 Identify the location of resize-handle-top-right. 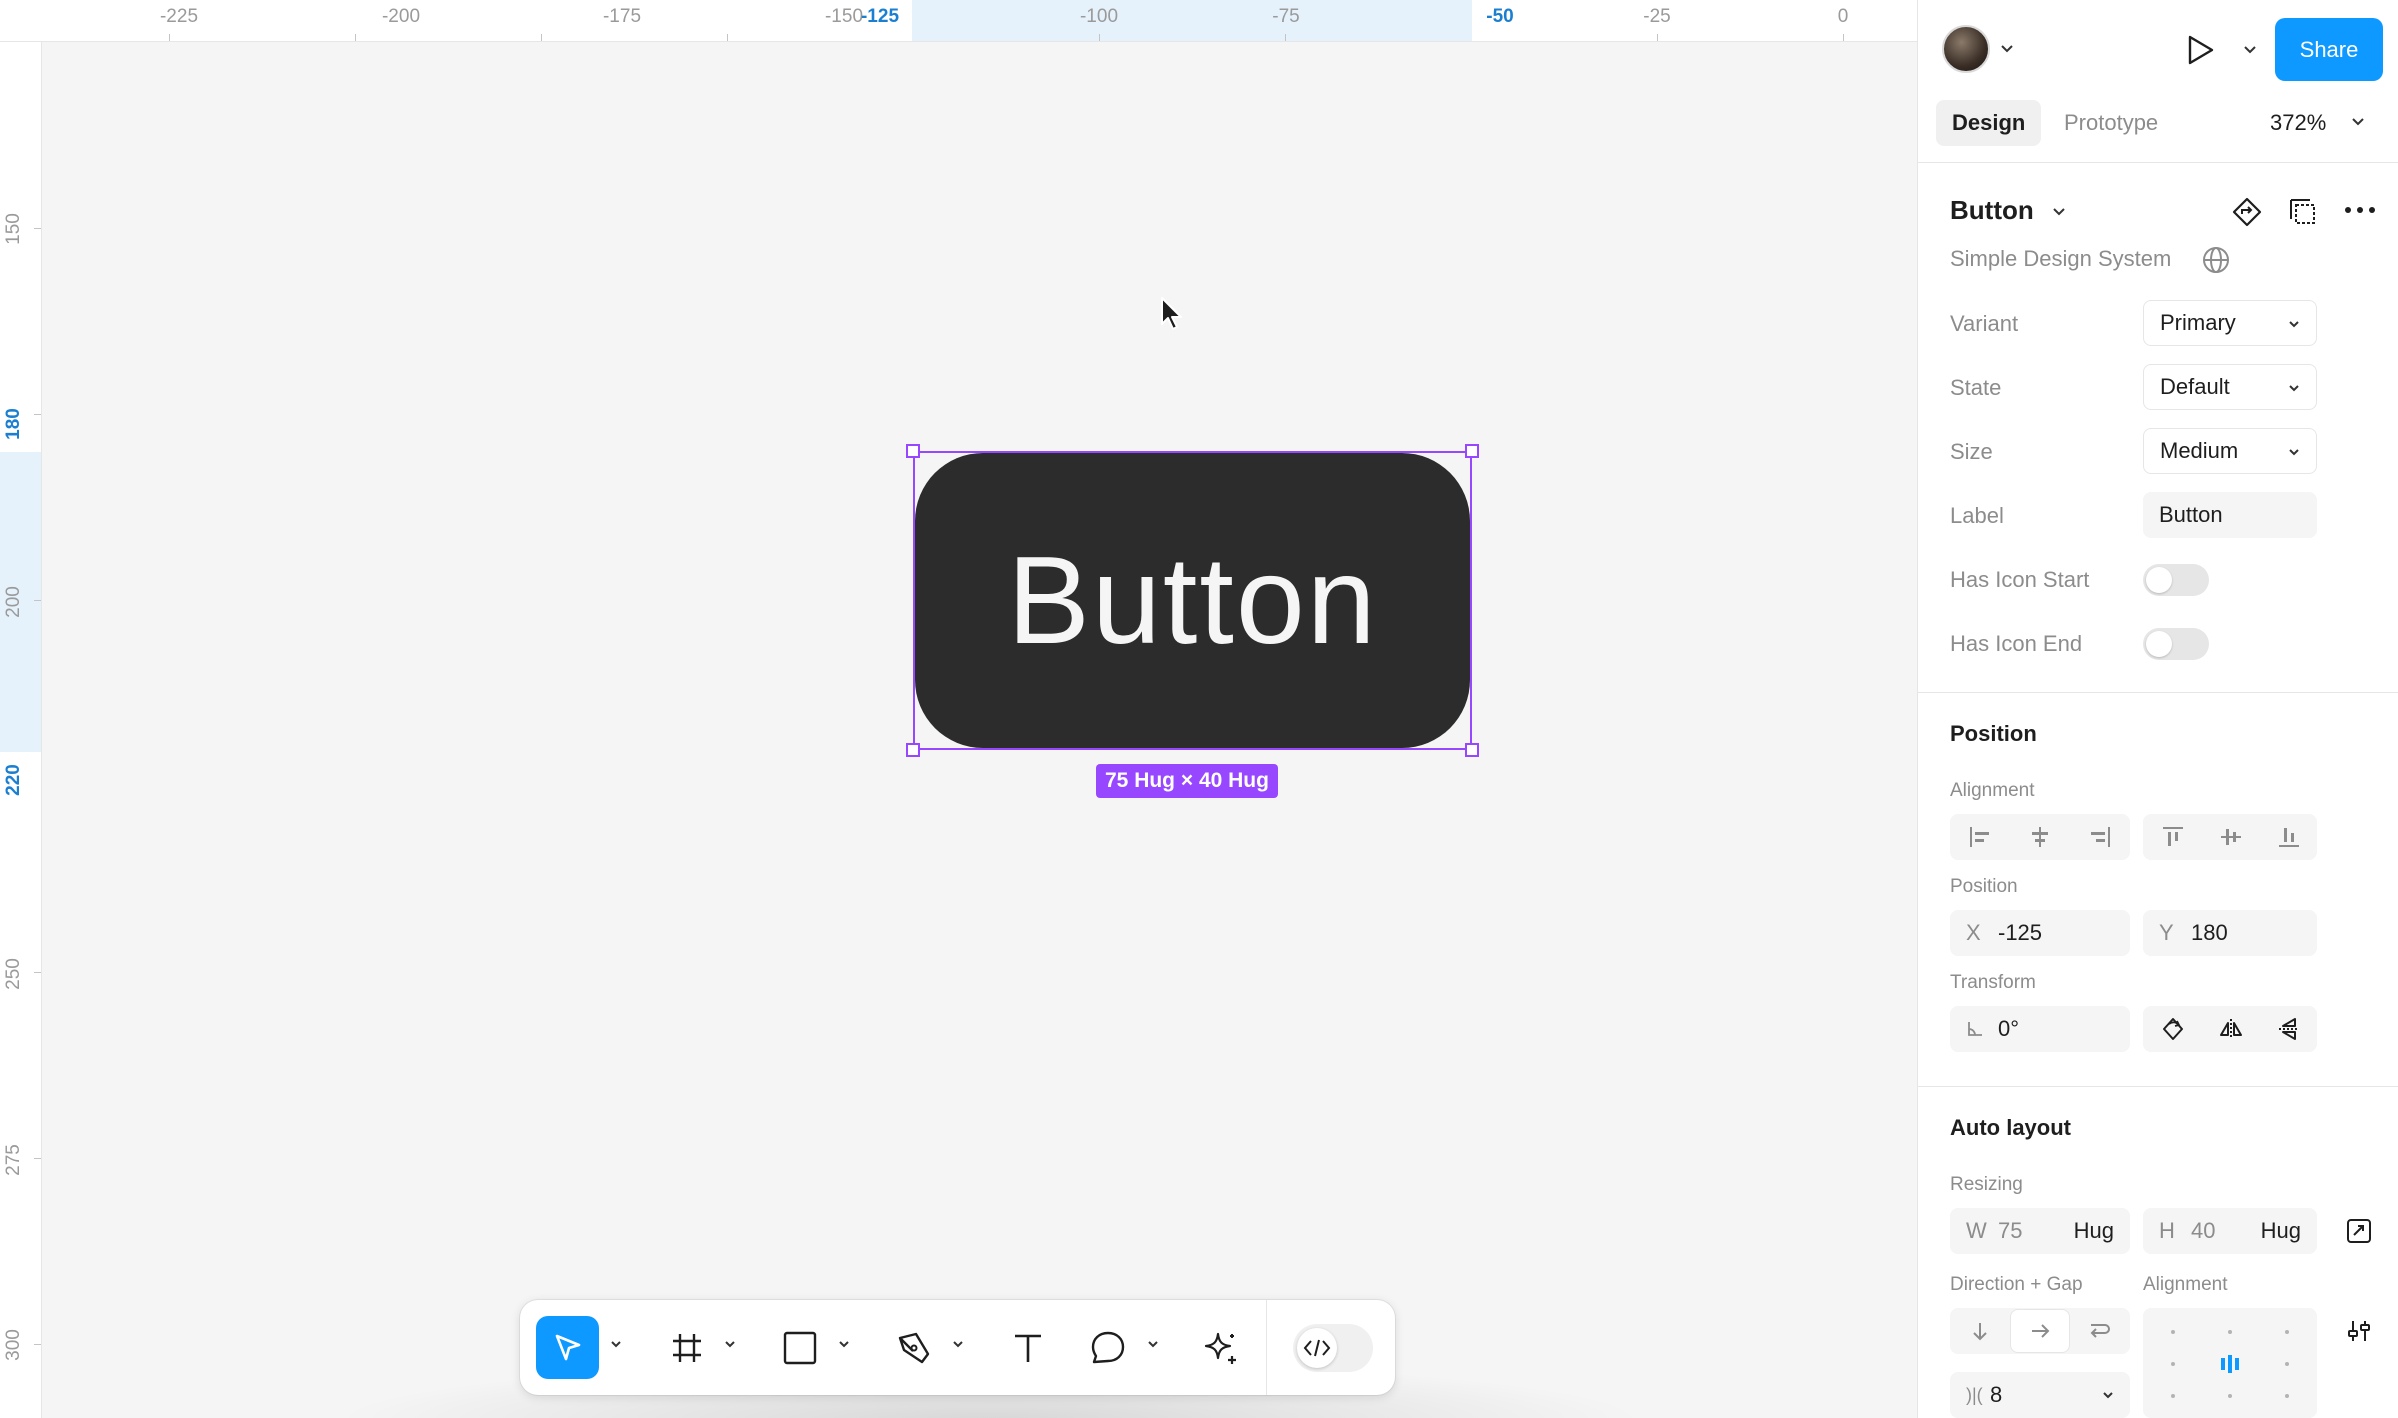
(1472, 451).